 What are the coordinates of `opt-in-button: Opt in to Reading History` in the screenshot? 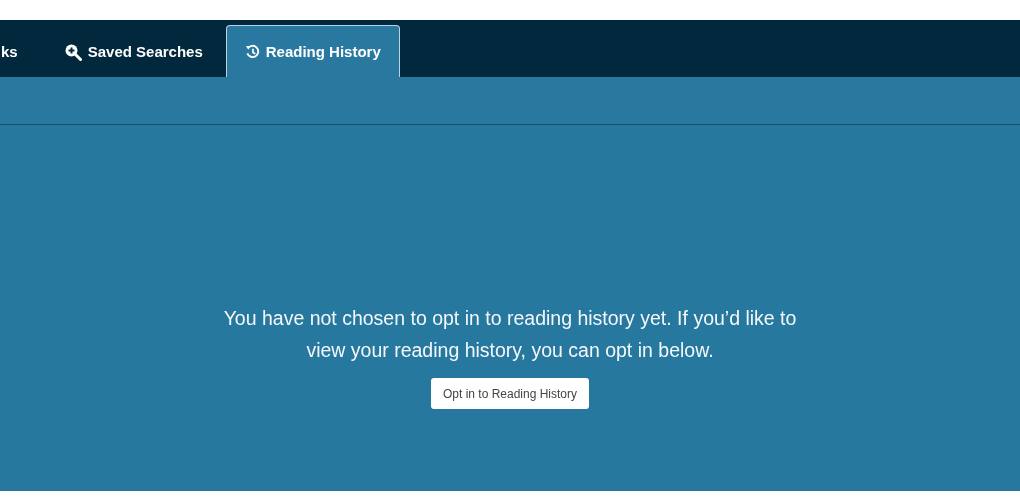 It's located at (510, 393).